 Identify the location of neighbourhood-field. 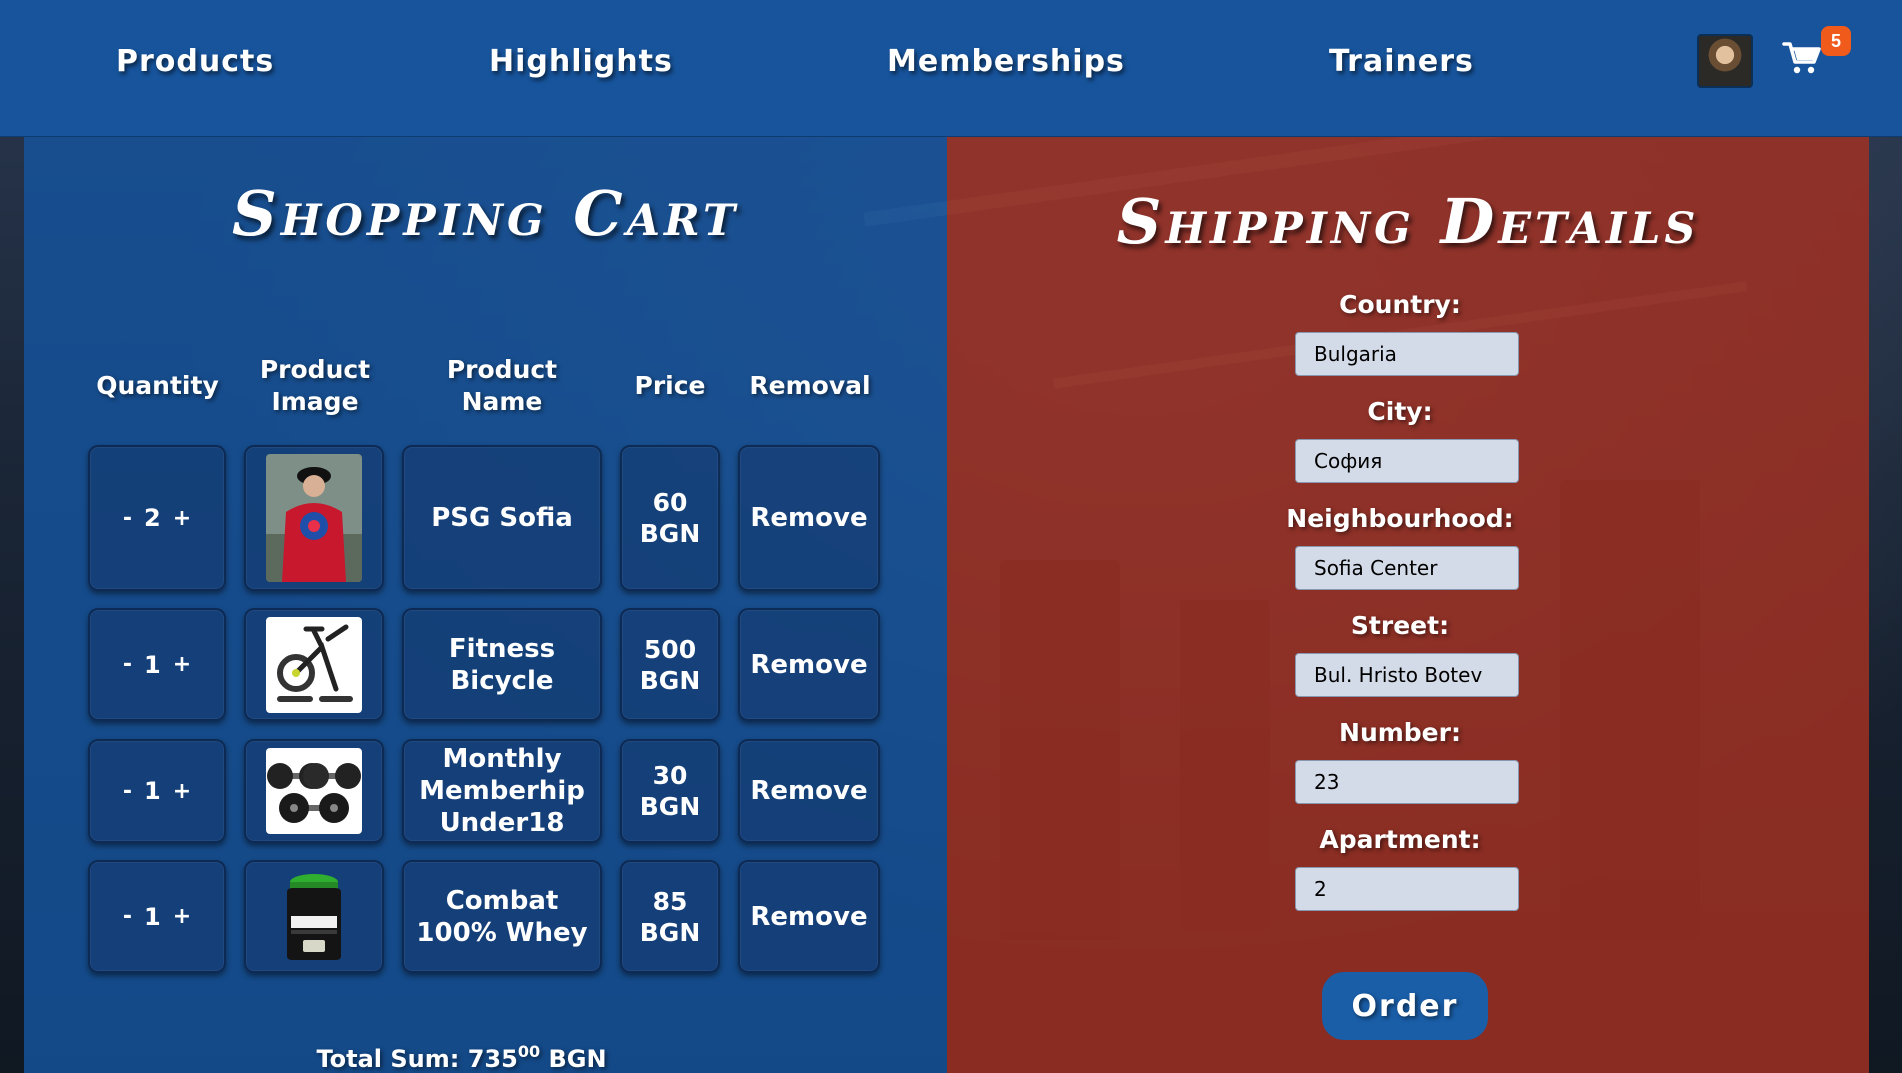
(1407, 568).